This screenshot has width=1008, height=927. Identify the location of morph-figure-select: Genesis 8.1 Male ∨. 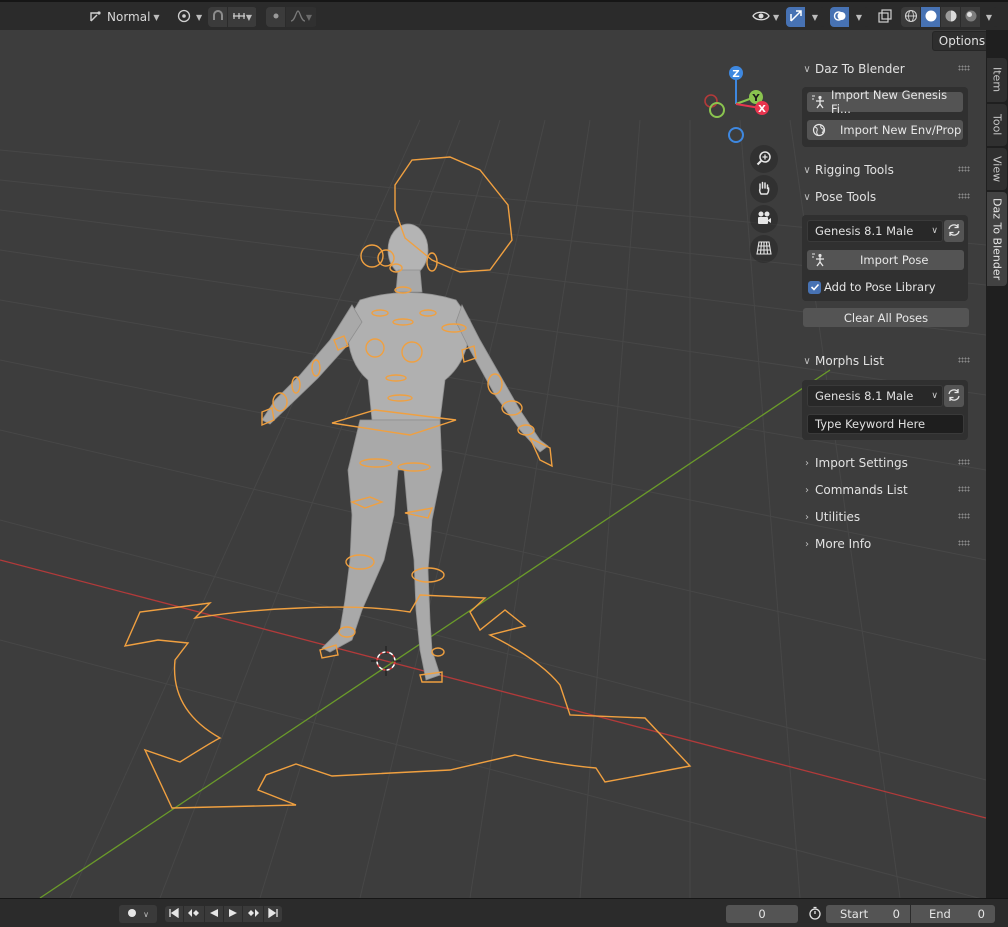
(875, 396).